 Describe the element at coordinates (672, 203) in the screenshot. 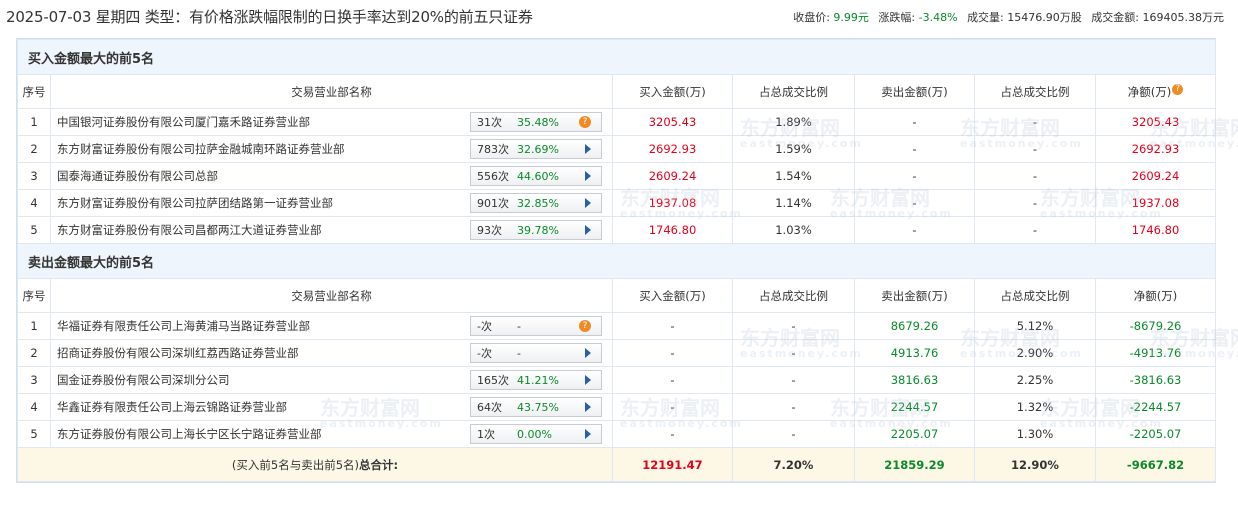

I see `buy-amount: 1937.08` at that location.